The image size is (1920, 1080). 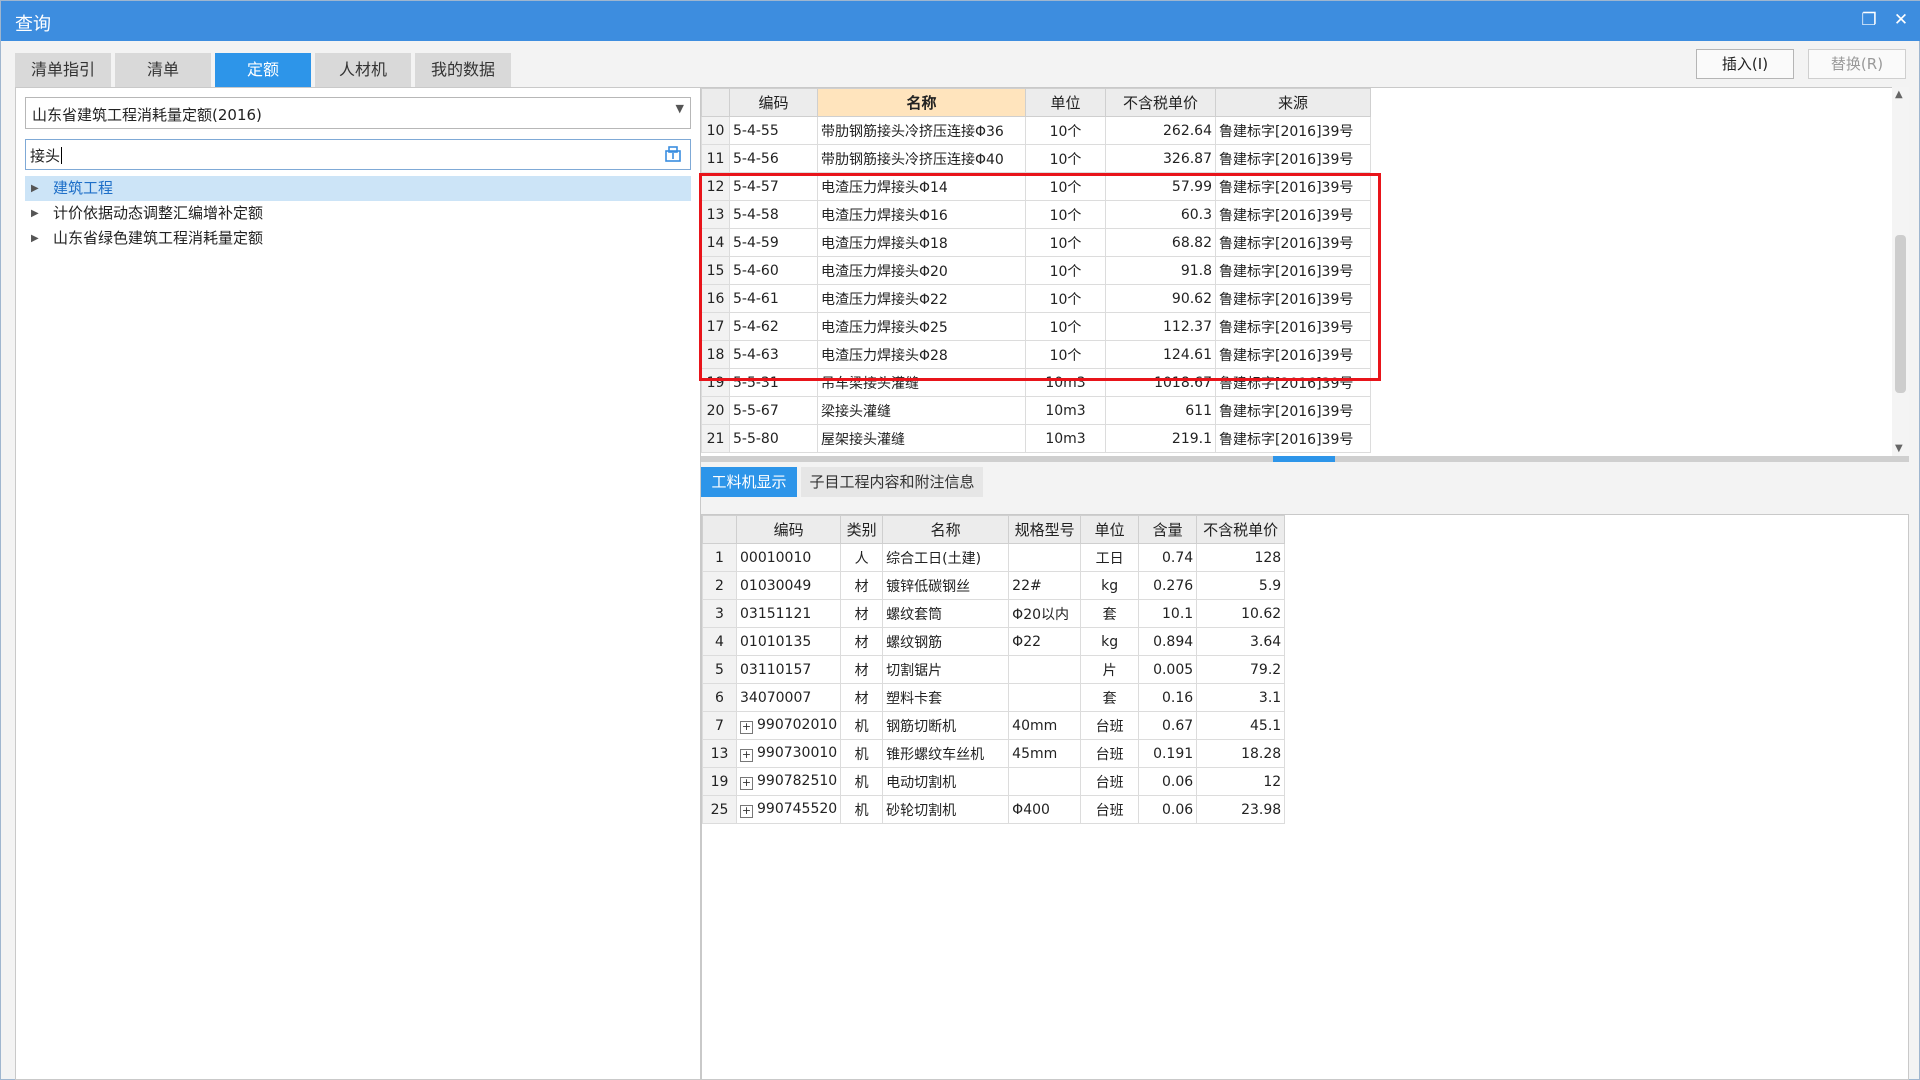 I want to click on cell-price: 326.87, so click(x=1160, y=158).